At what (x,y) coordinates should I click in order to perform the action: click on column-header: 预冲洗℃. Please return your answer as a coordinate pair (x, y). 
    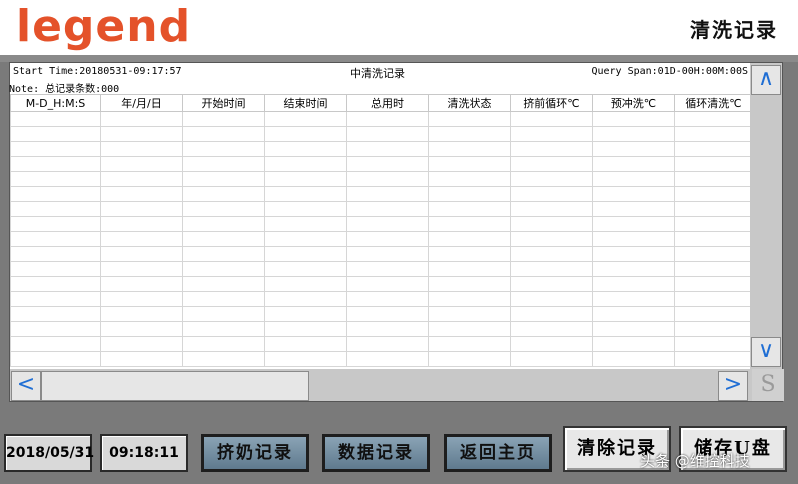
    Looking at the image, I should click on (633, 103).